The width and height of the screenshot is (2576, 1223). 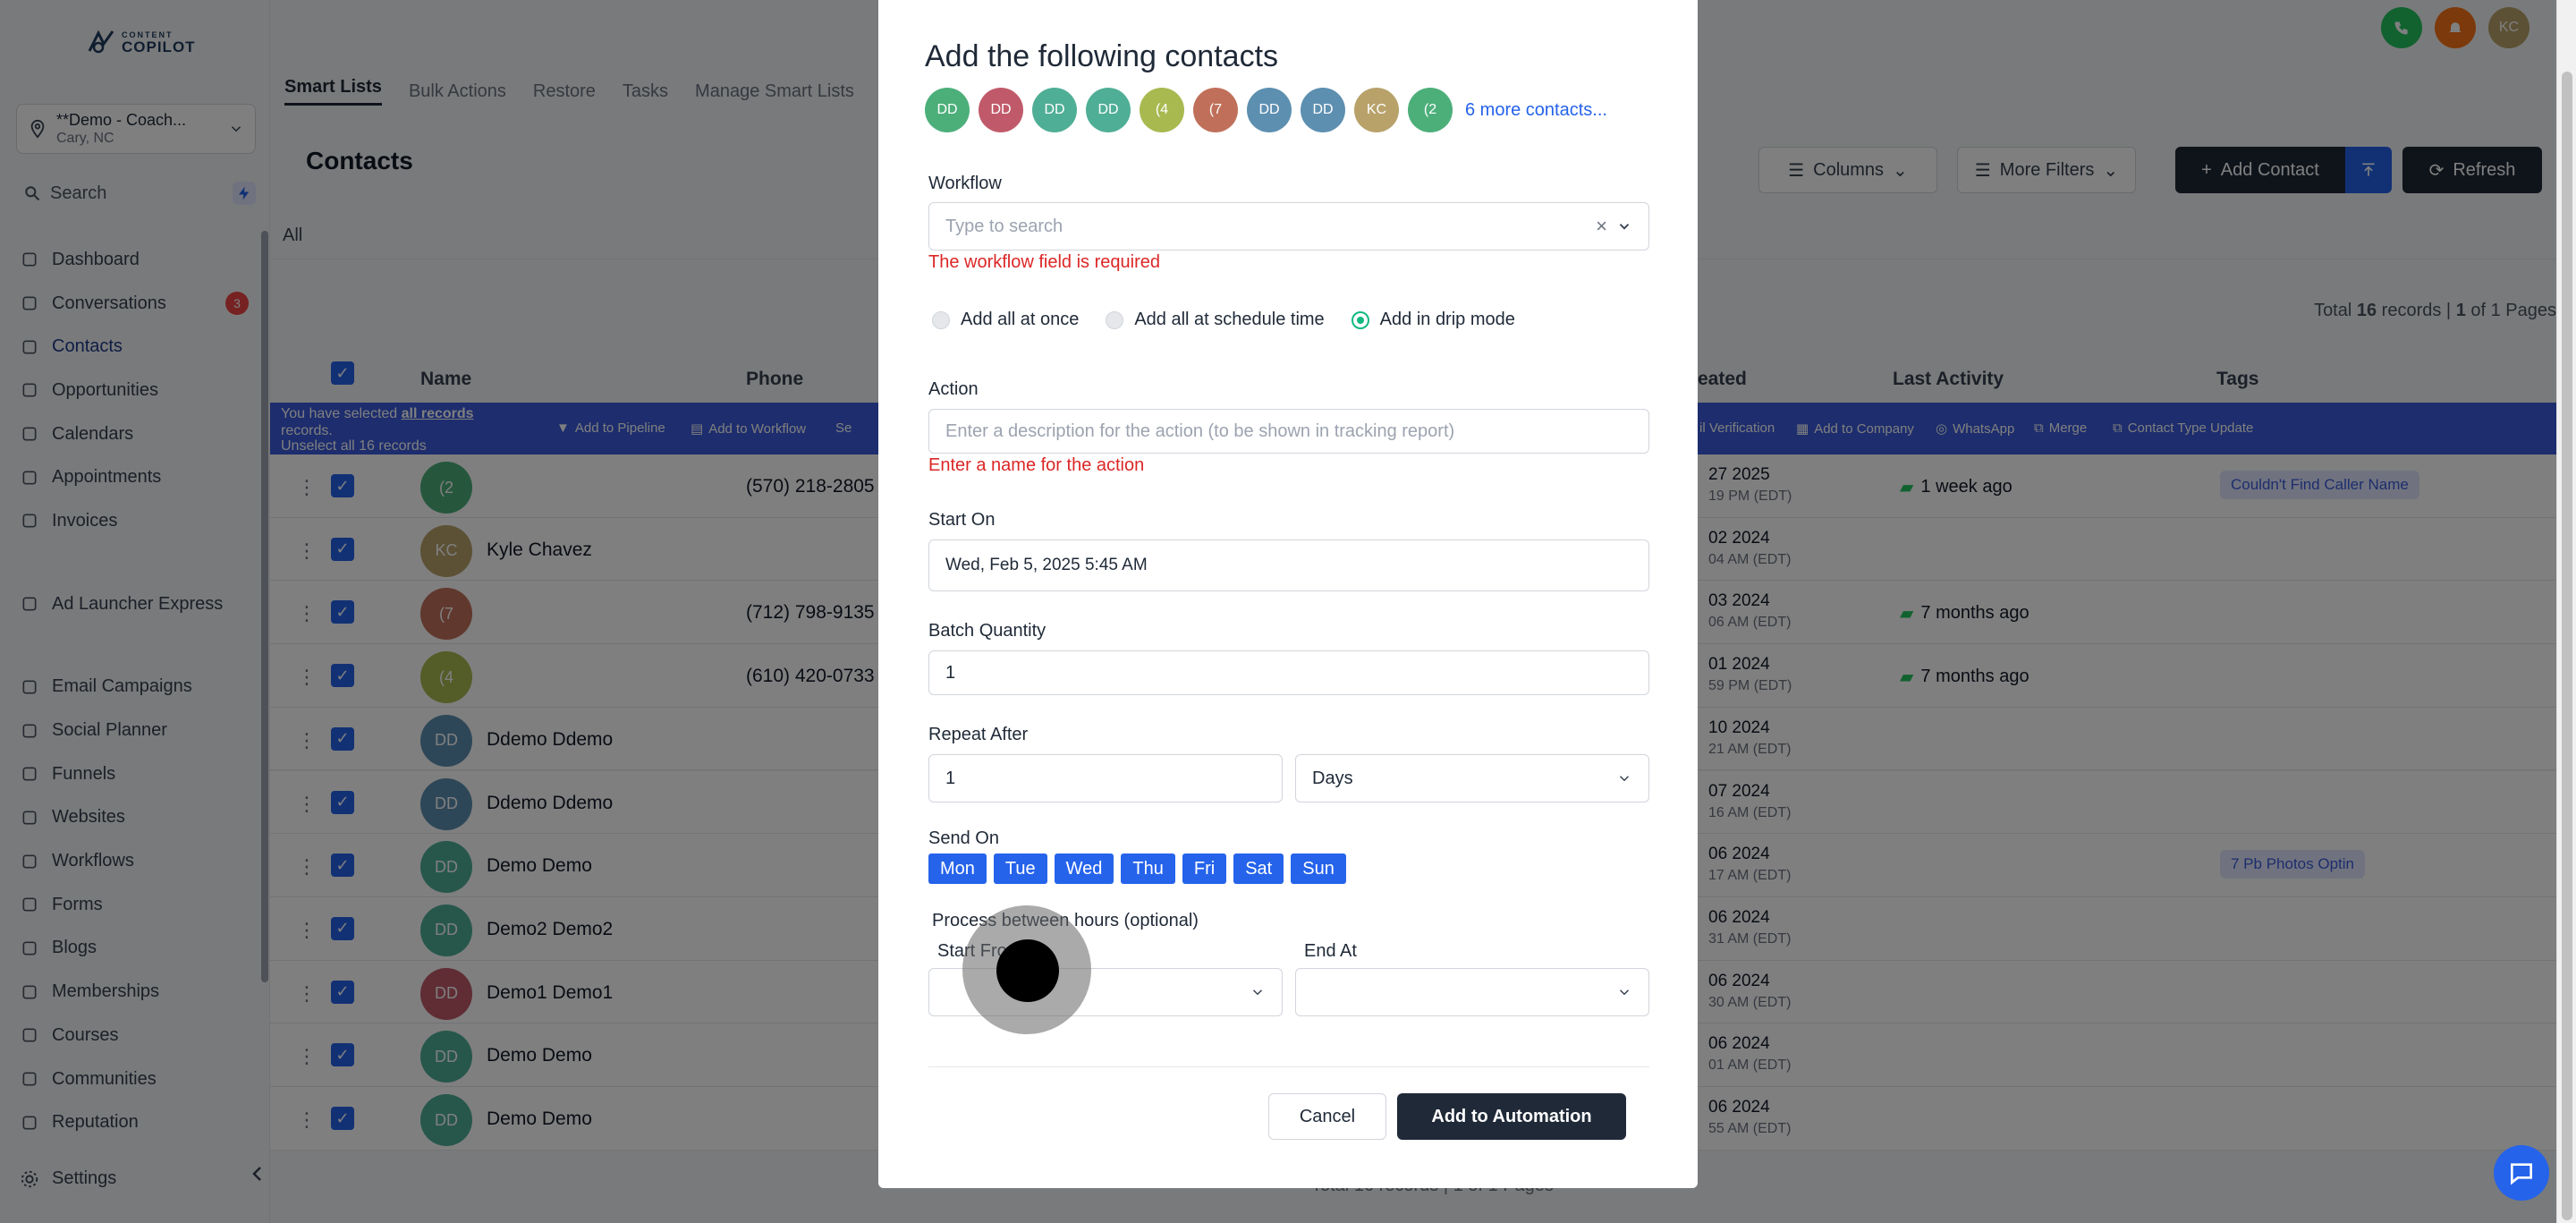 I want to click on contact-chip: KC, so click(x=1376, y=110).